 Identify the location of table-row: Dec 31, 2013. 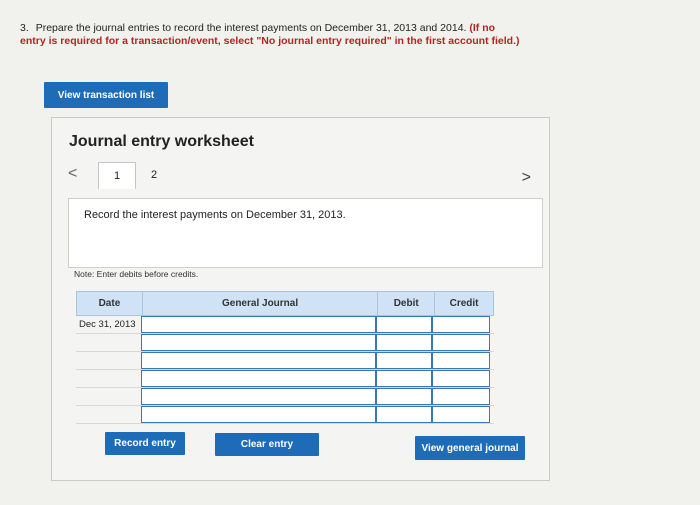
(285, 325).